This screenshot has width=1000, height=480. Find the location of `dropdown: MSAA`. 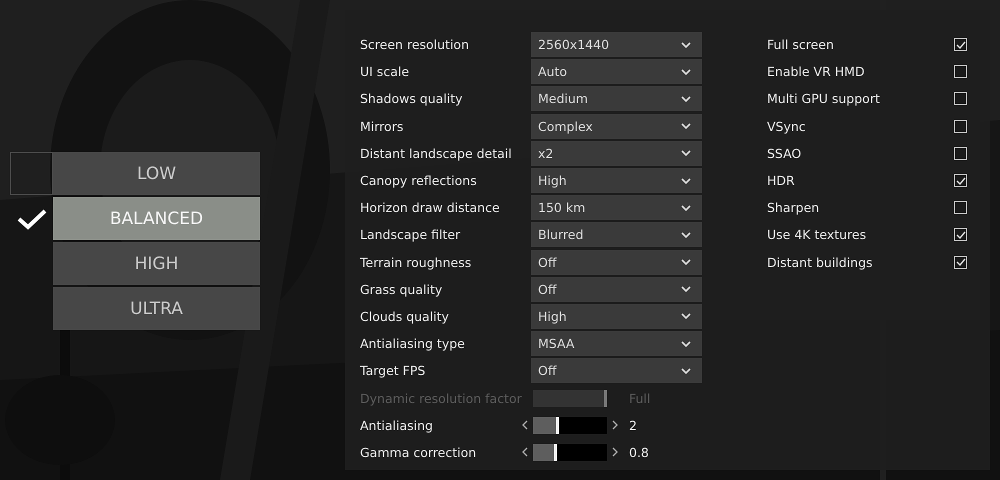

dropdown: MSAA is located at coordinates (616, 343).